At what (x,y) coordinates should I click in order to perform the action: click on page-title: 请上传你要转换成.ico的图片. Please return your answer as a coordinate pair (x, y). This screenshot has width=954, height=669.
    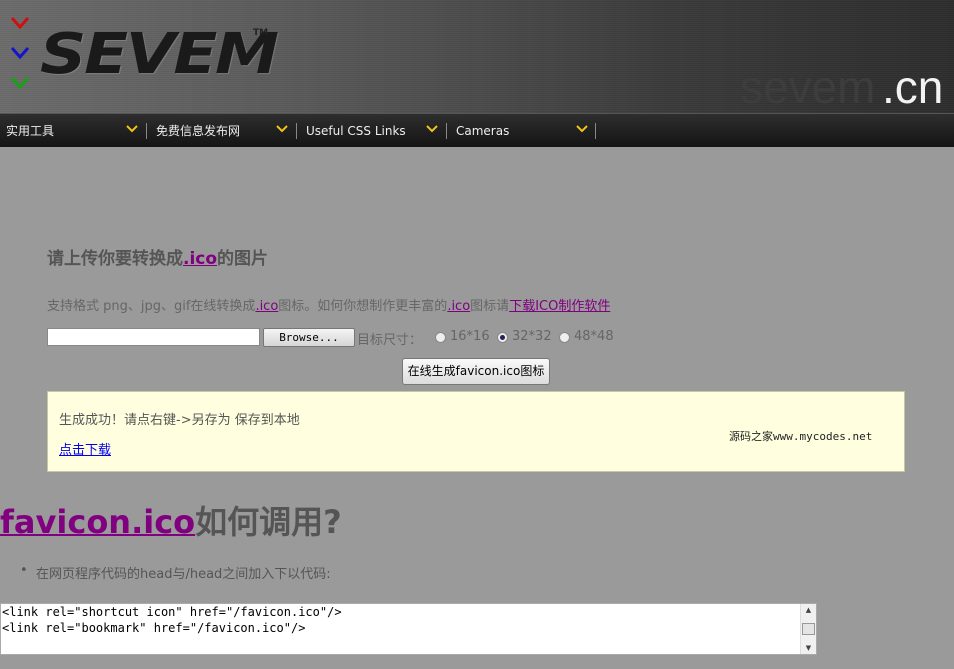
    Looking at the image, I should click on (157, 256).